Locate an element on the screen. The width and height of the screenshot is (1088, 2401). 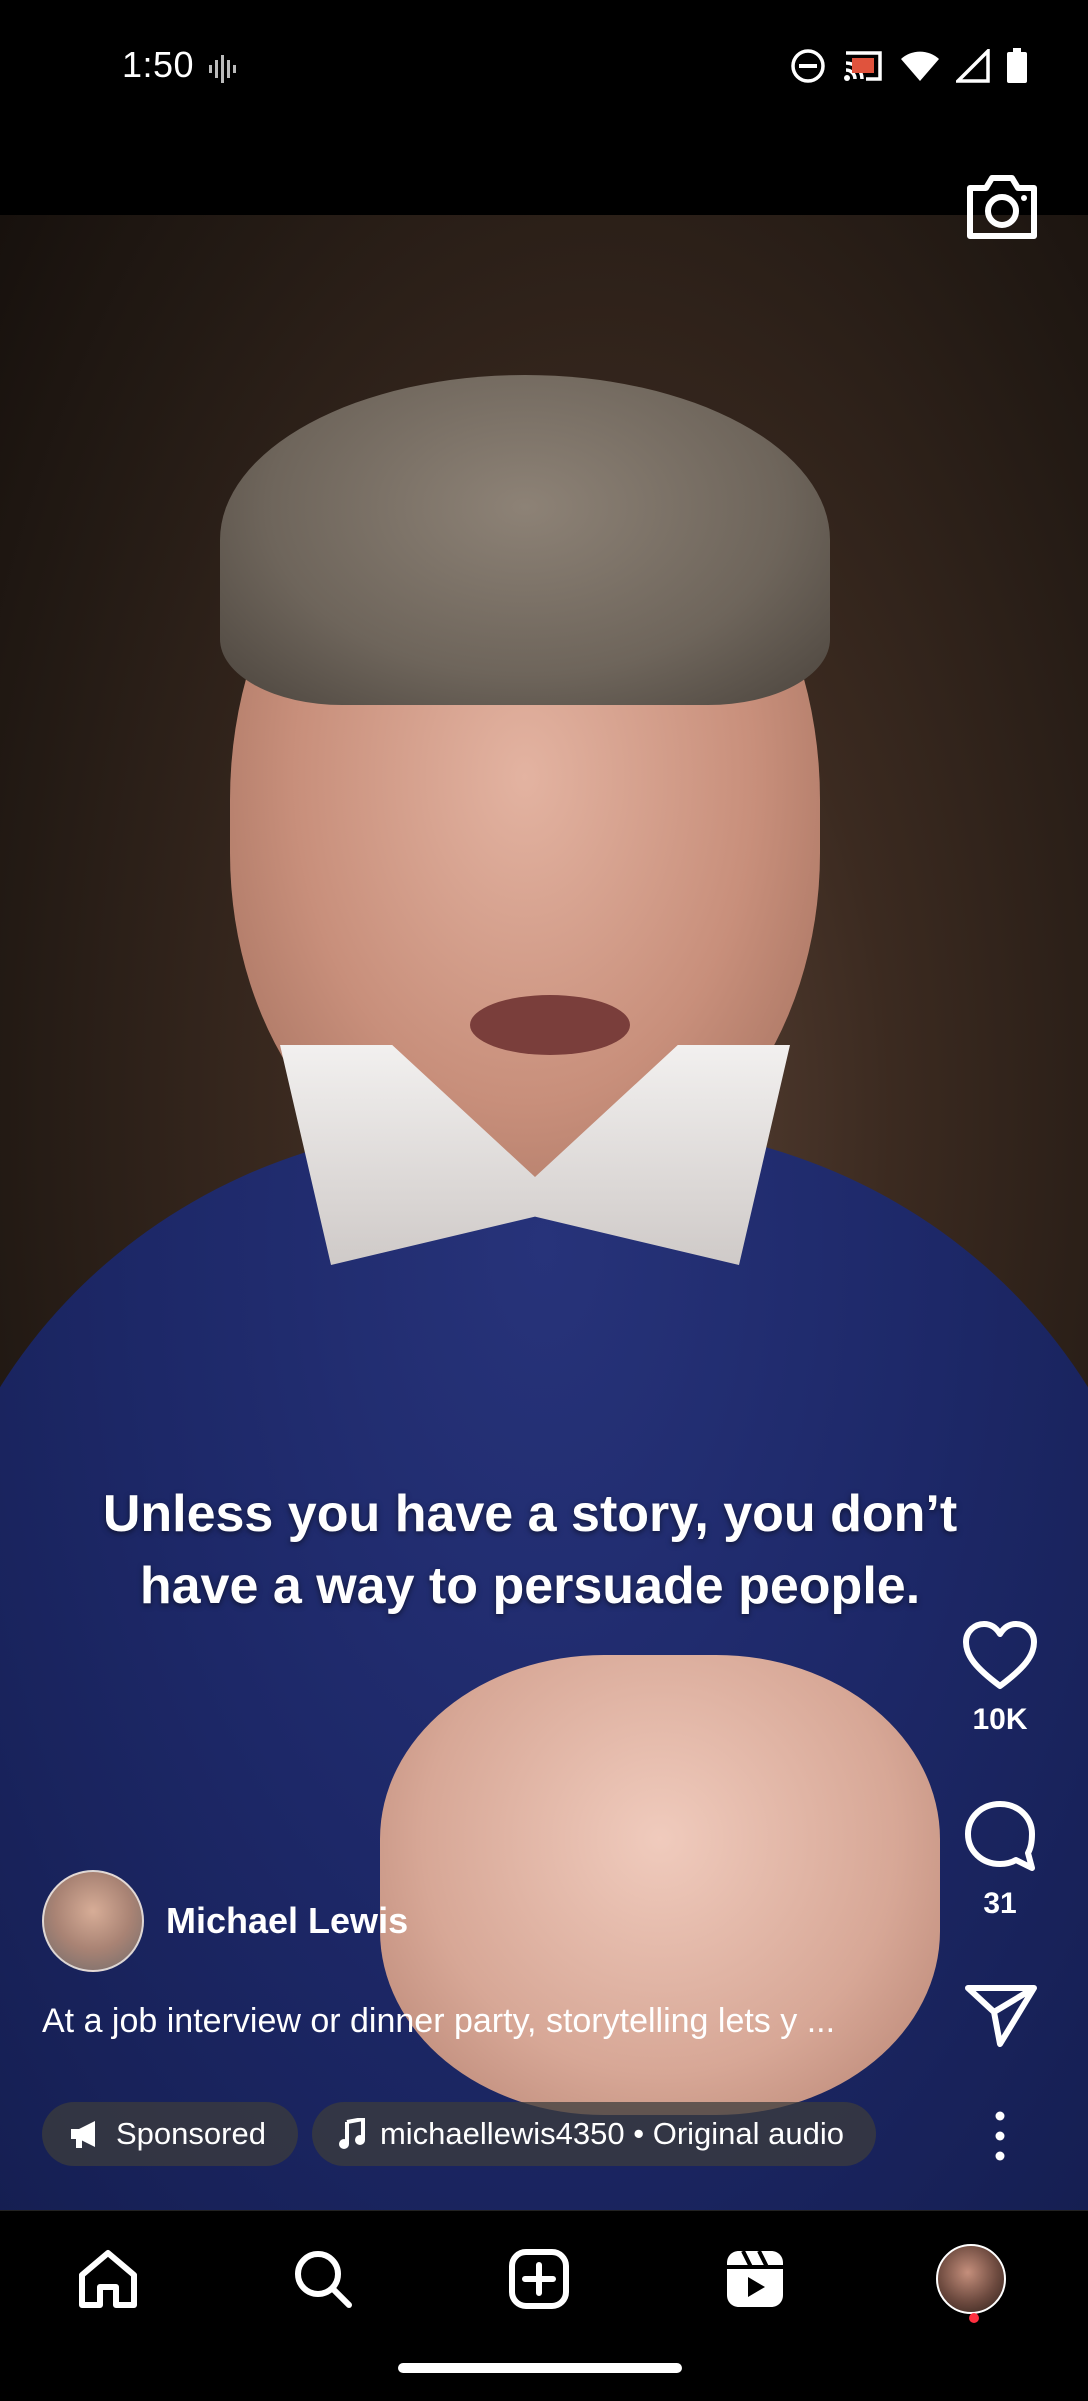
create-icon is located at coordinates (539, 2279).